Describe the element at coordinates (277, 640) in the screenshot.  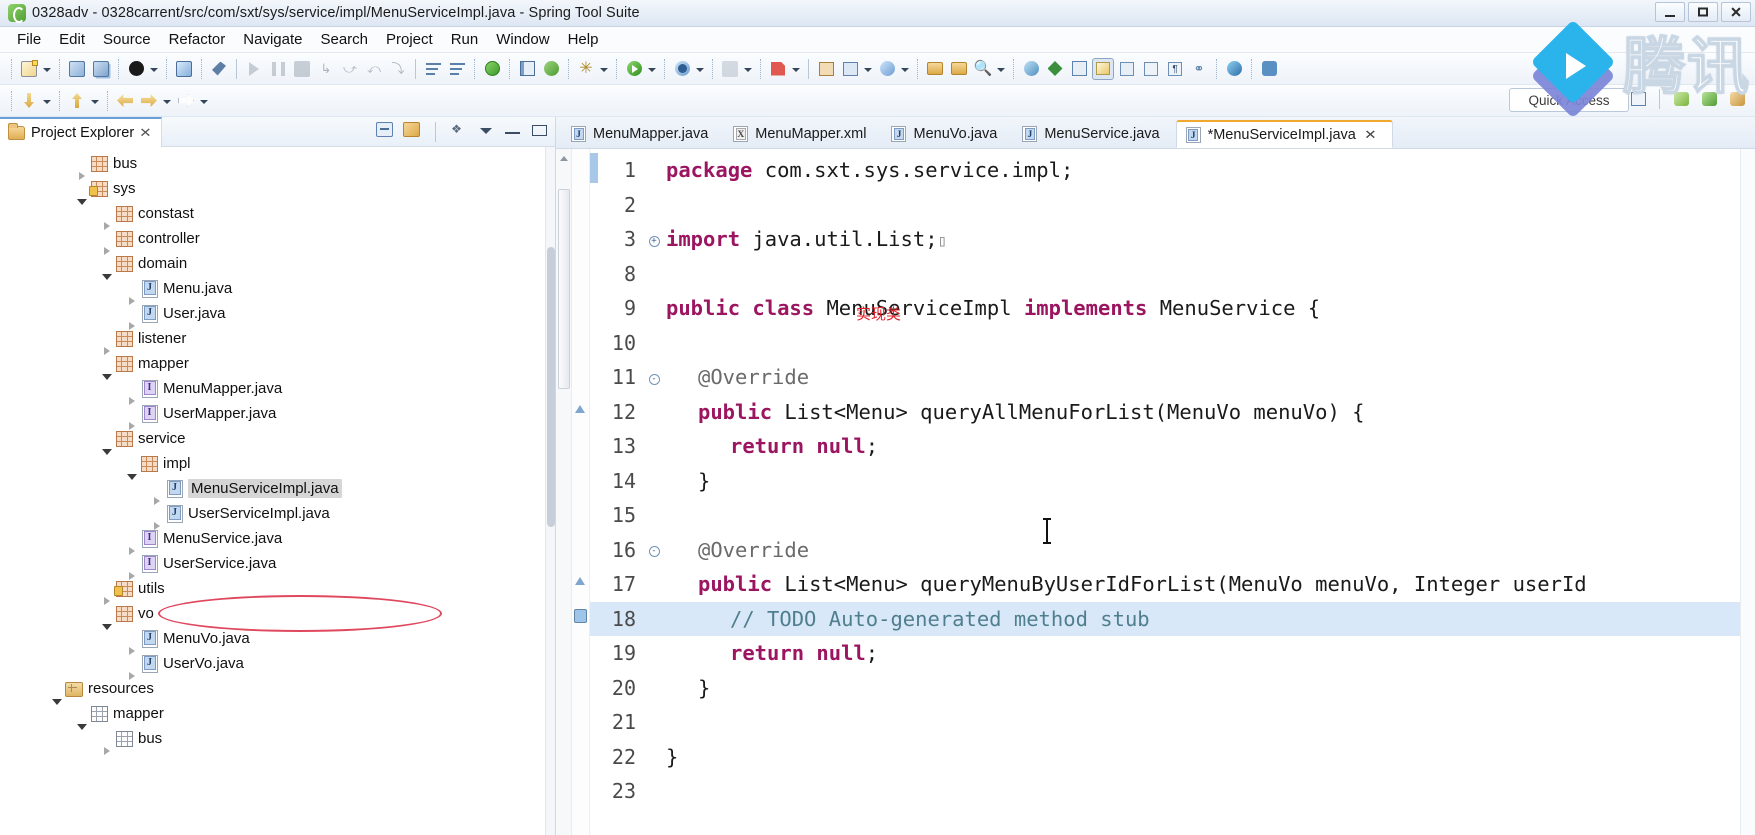
I see `tree-item-menuvo-java: MenuVo.java` at that location.